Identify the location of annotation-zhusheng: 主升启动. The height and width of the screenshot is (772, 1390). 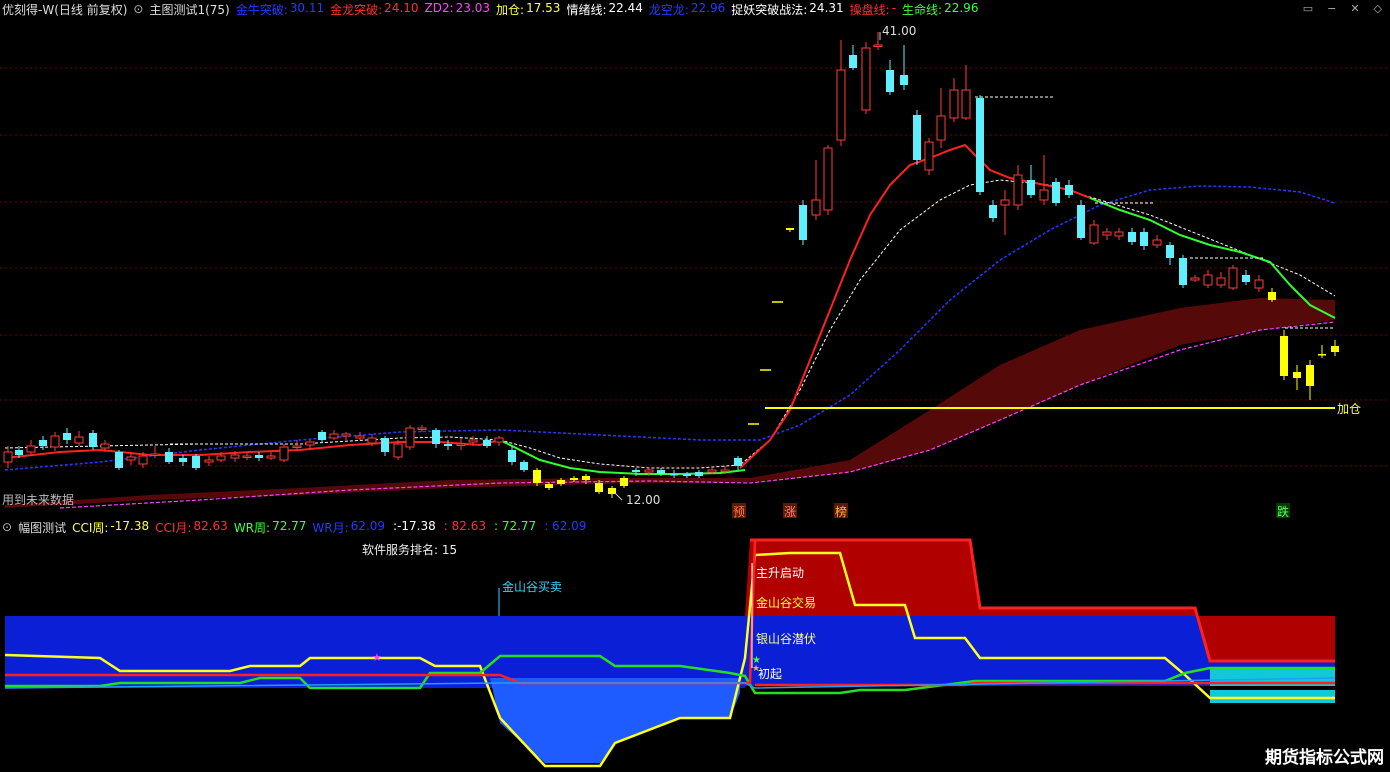
(780, 573).